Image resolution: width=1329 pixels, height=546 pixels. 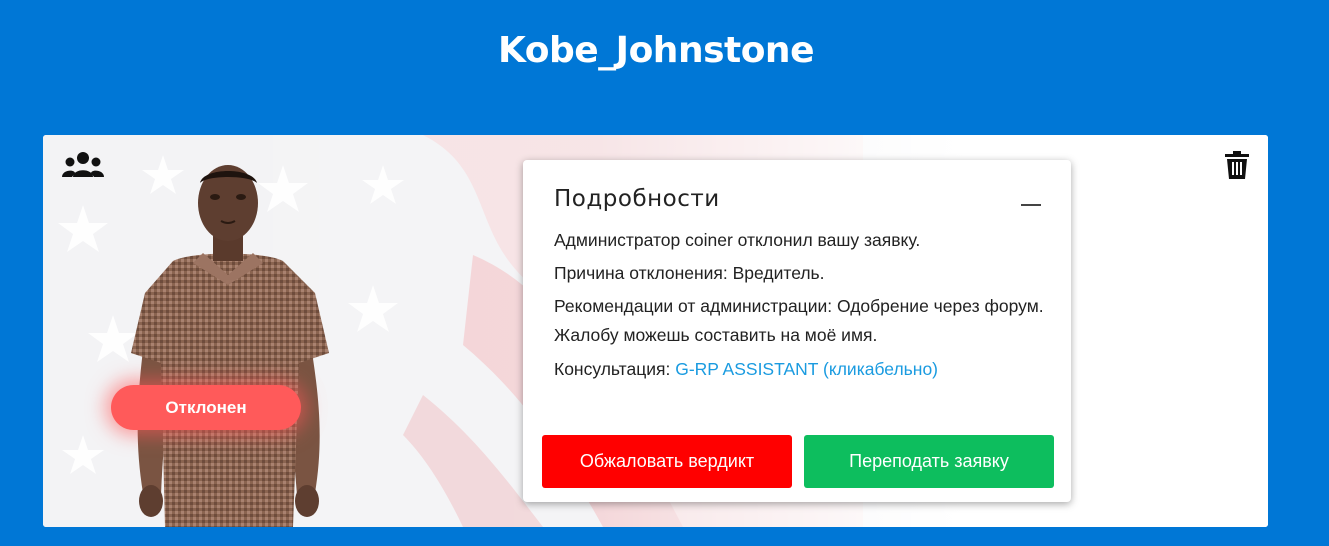 I want to click on trash-icon, so click(x=1237, y=165).